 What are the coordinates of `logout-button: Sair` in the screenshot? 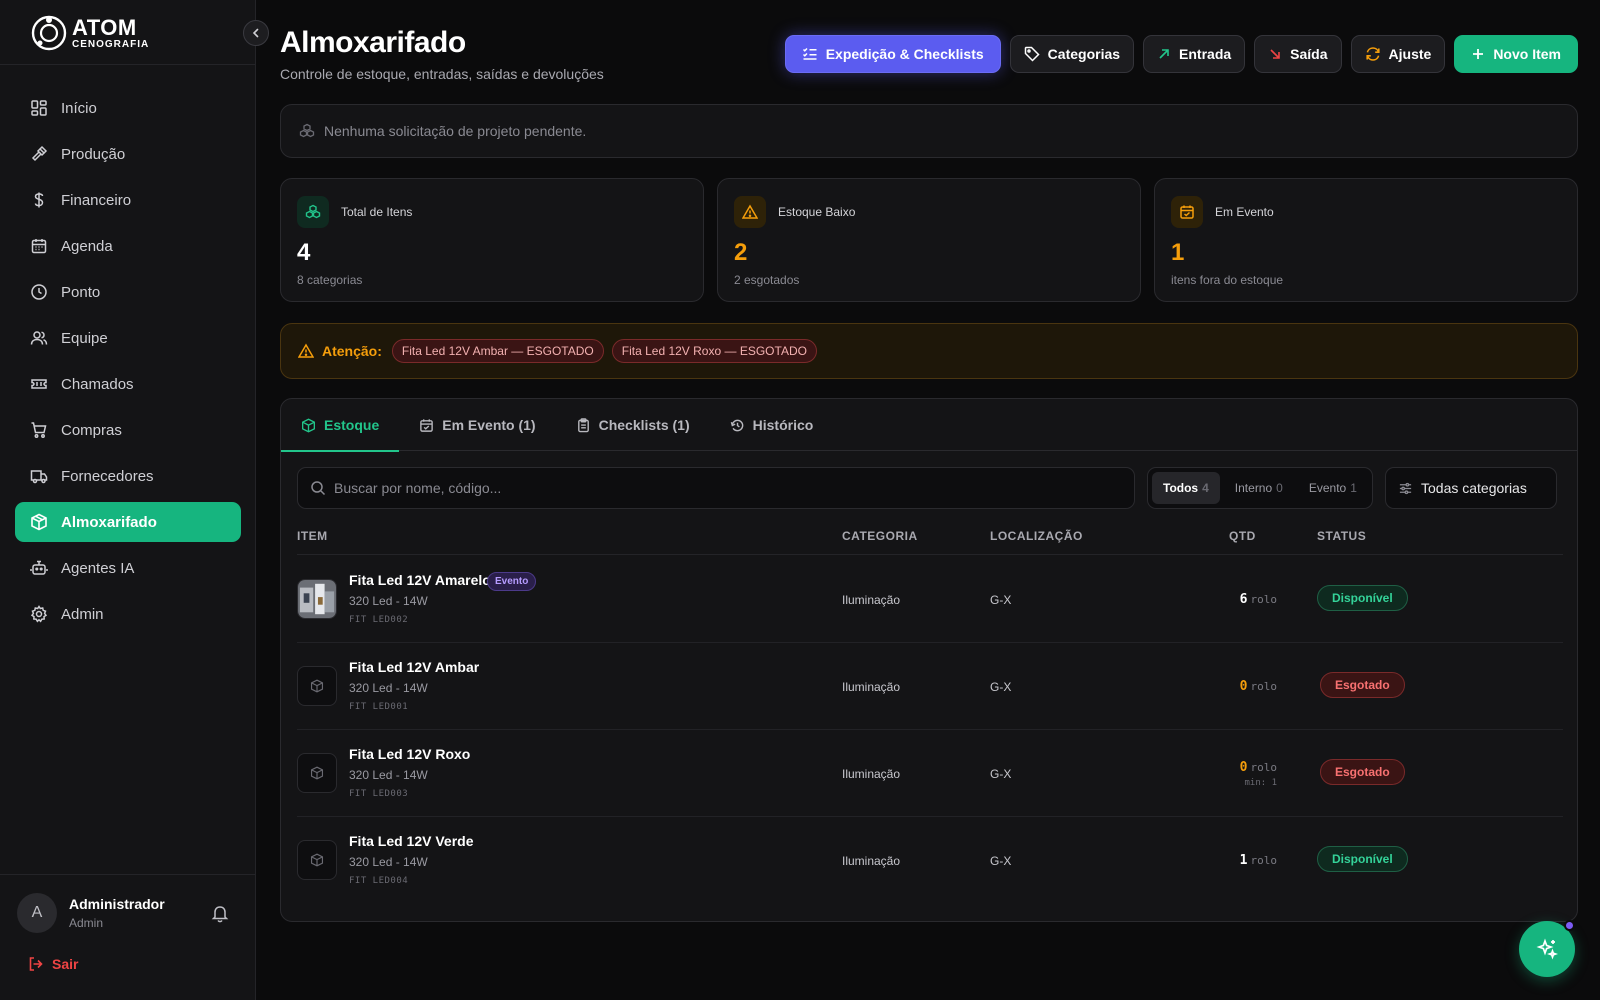 It's located at (53, 964).